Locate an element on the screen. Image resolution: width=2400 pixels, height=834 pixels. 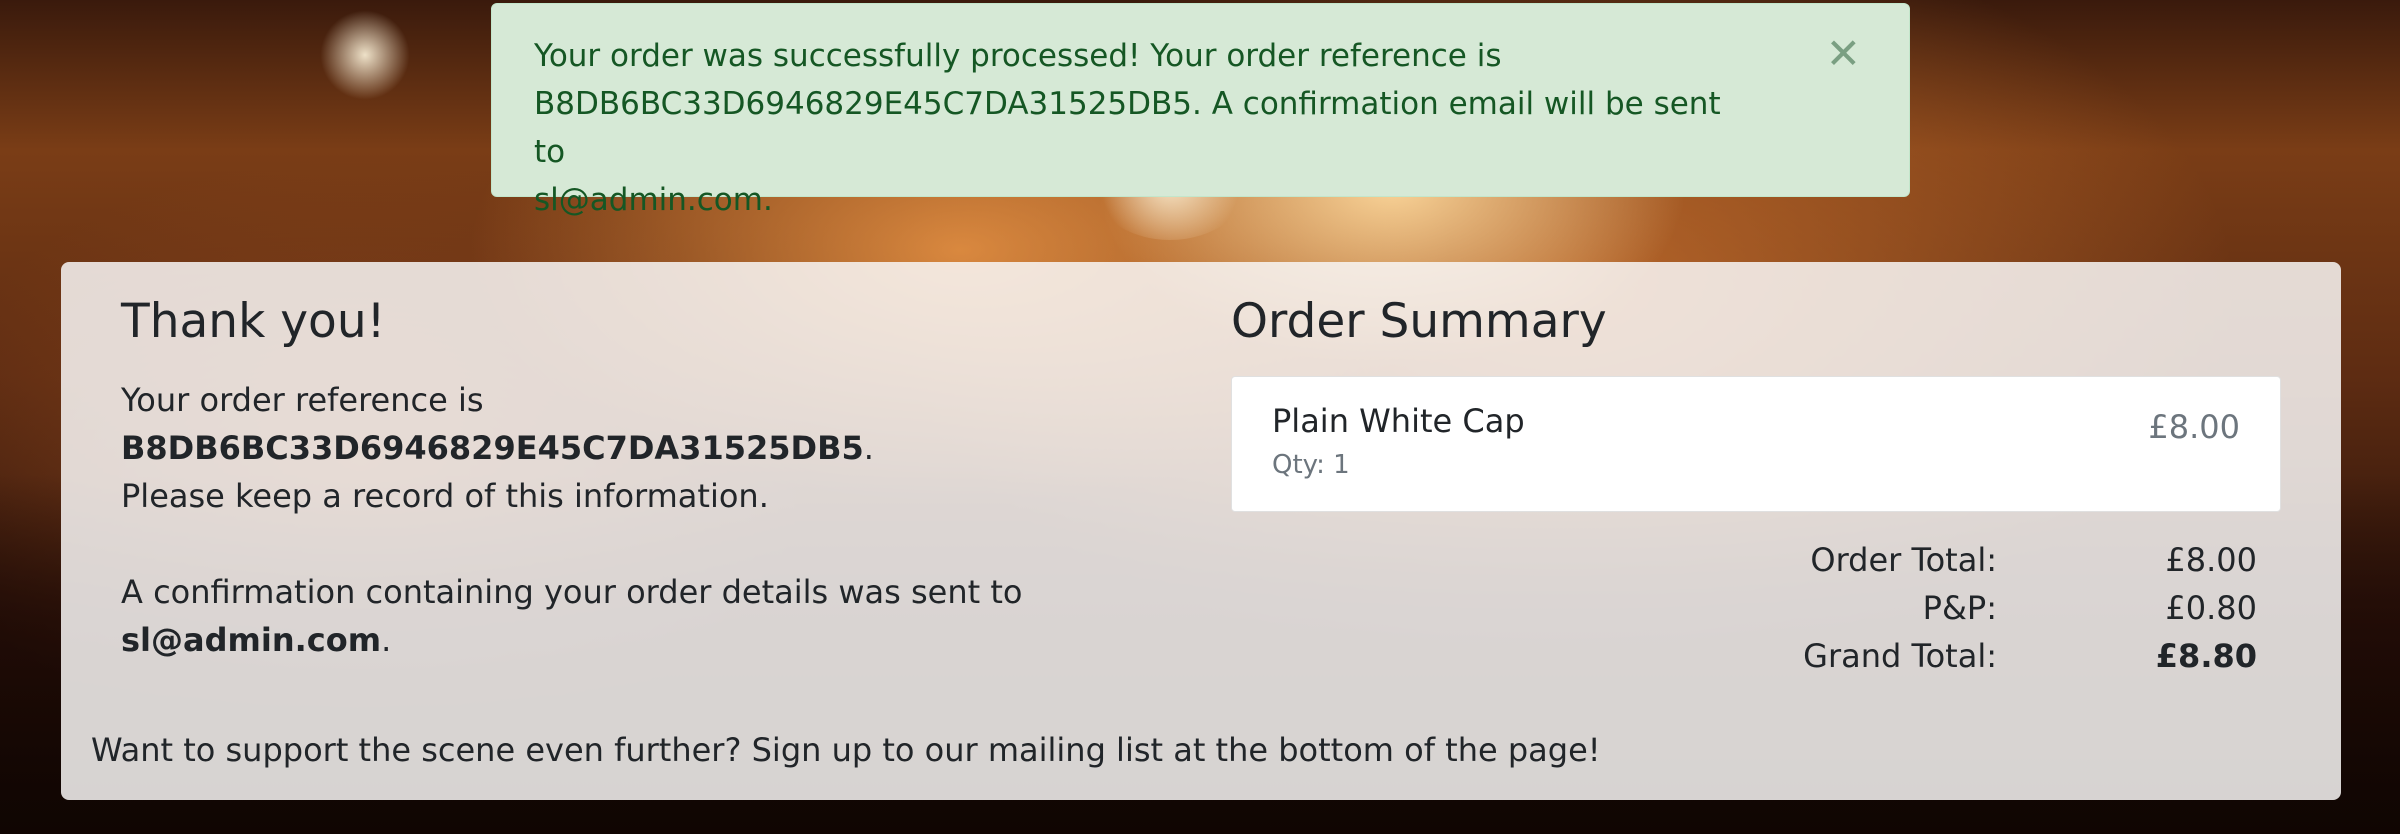
order-reference-value: B8DB6BC33D6946829E45C7DA31525DB5 is located at coordinates (492, 448).